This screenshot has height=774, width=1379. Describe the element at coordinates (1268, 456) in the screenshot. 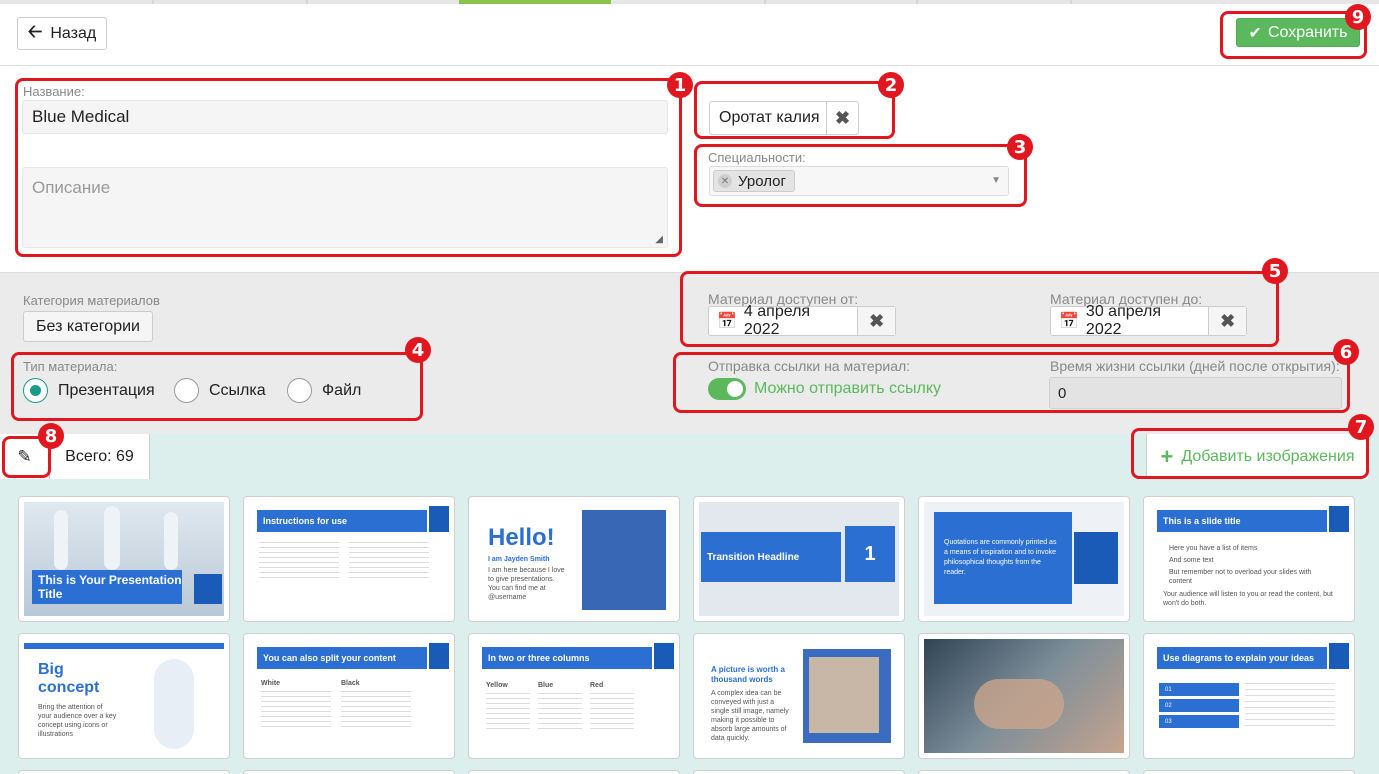

I see `add-images-label: Добавить изображения` at that location.